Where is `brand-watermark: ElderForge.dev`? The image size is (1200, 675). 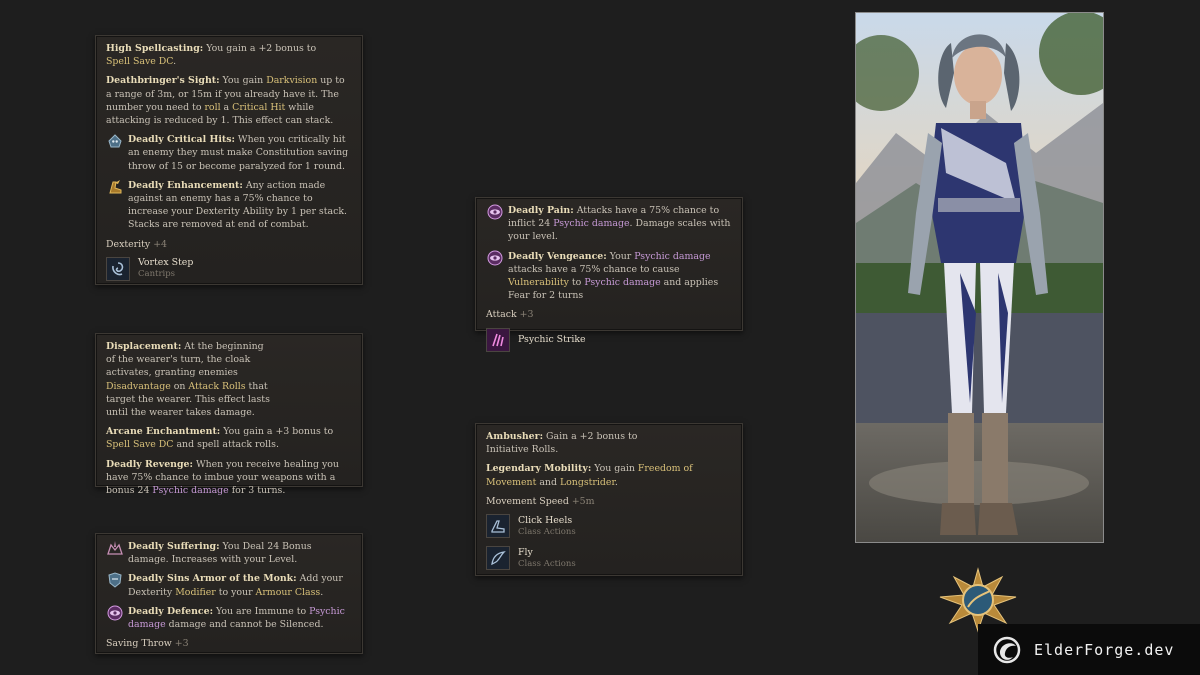 brand-watermark: ElderForge.dev is located at coordinates (1089, 649).